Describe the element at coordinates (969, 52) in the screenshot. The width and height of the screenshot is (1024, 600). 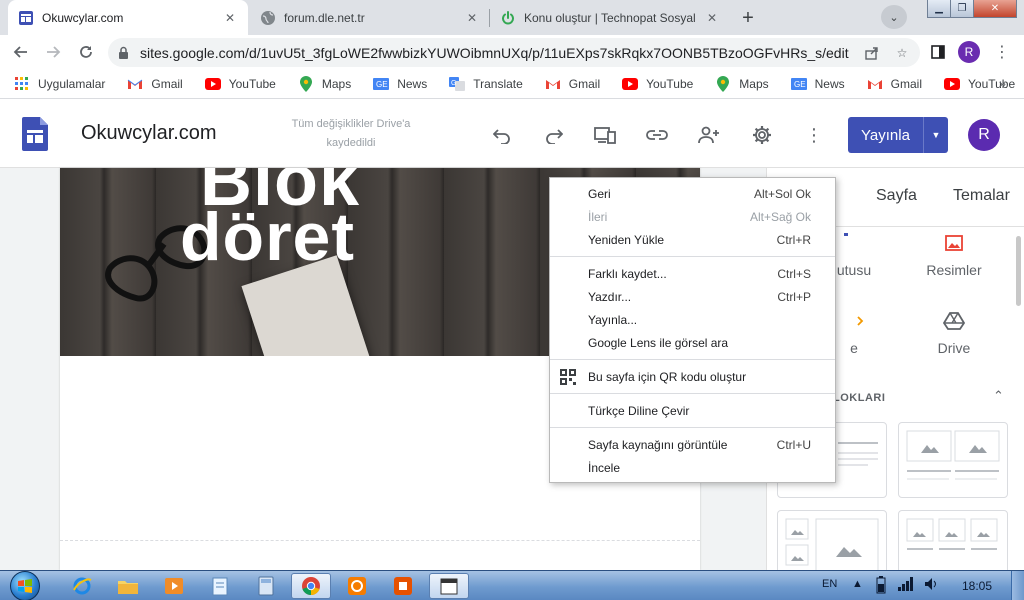
I see `profile-avatar: R` at that location.